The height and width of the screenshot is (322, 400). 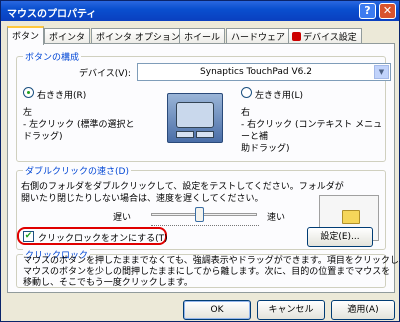 I want to click on slider-ticks, so click(x=205, y=227).